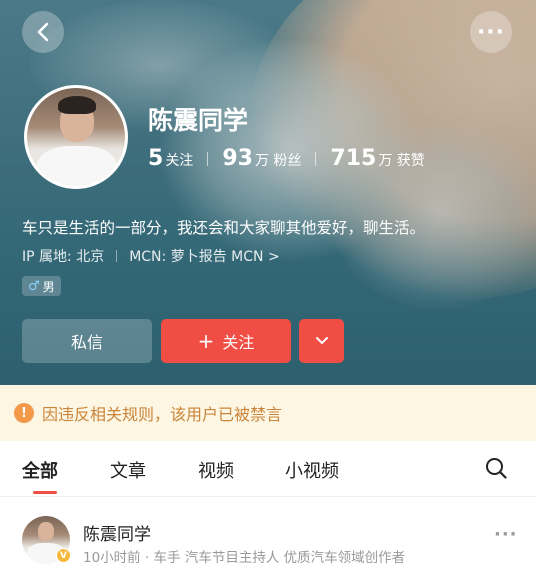 The height and width of the screenshot is (571, 536). Describe the element at coordinates (128, 470) in the screenshot. I see `tab-articles: 文章` at that location.